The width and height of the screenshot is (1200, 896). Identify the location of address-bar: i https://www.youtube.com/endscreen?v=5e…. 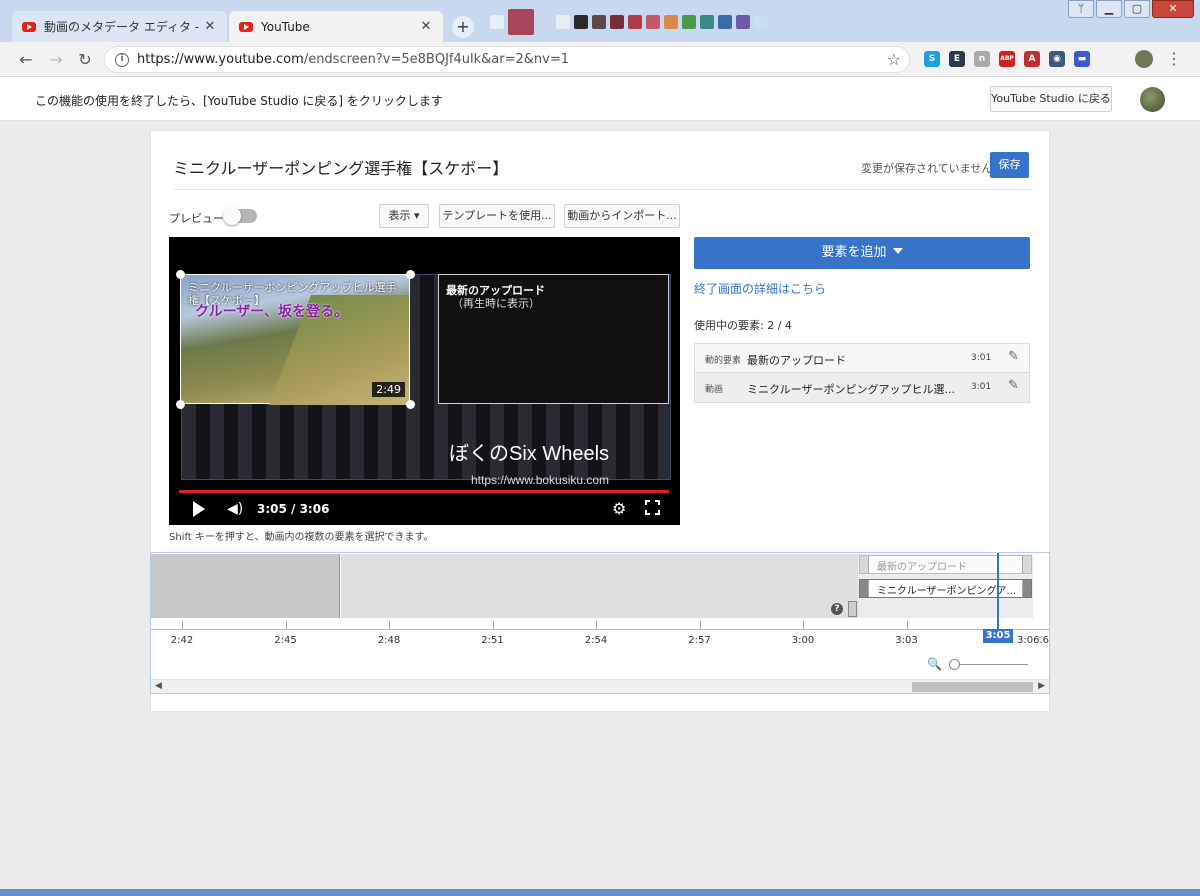
(507, 59).